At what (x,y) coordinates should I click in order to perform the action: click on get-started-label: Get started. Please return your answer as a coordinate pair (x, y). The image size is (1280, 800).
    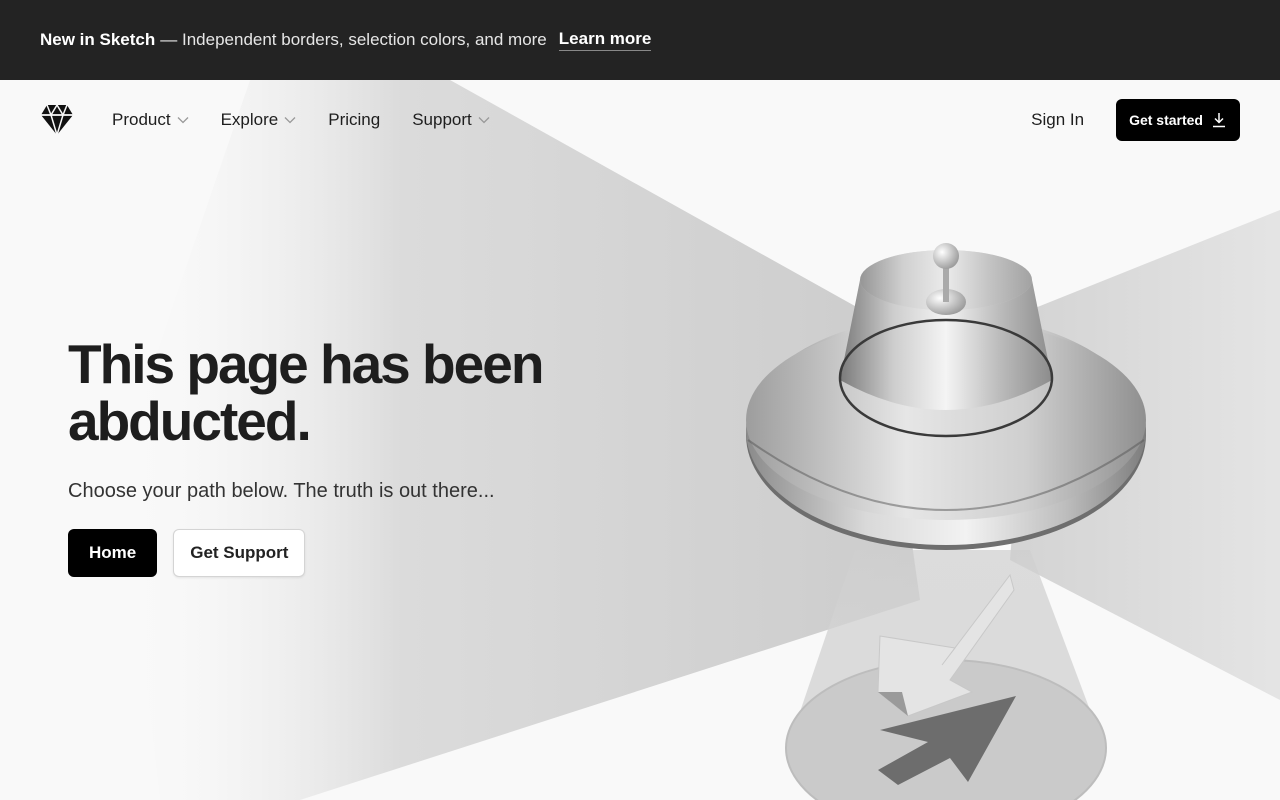
    Looking at the image, I should click on (1166, 120).